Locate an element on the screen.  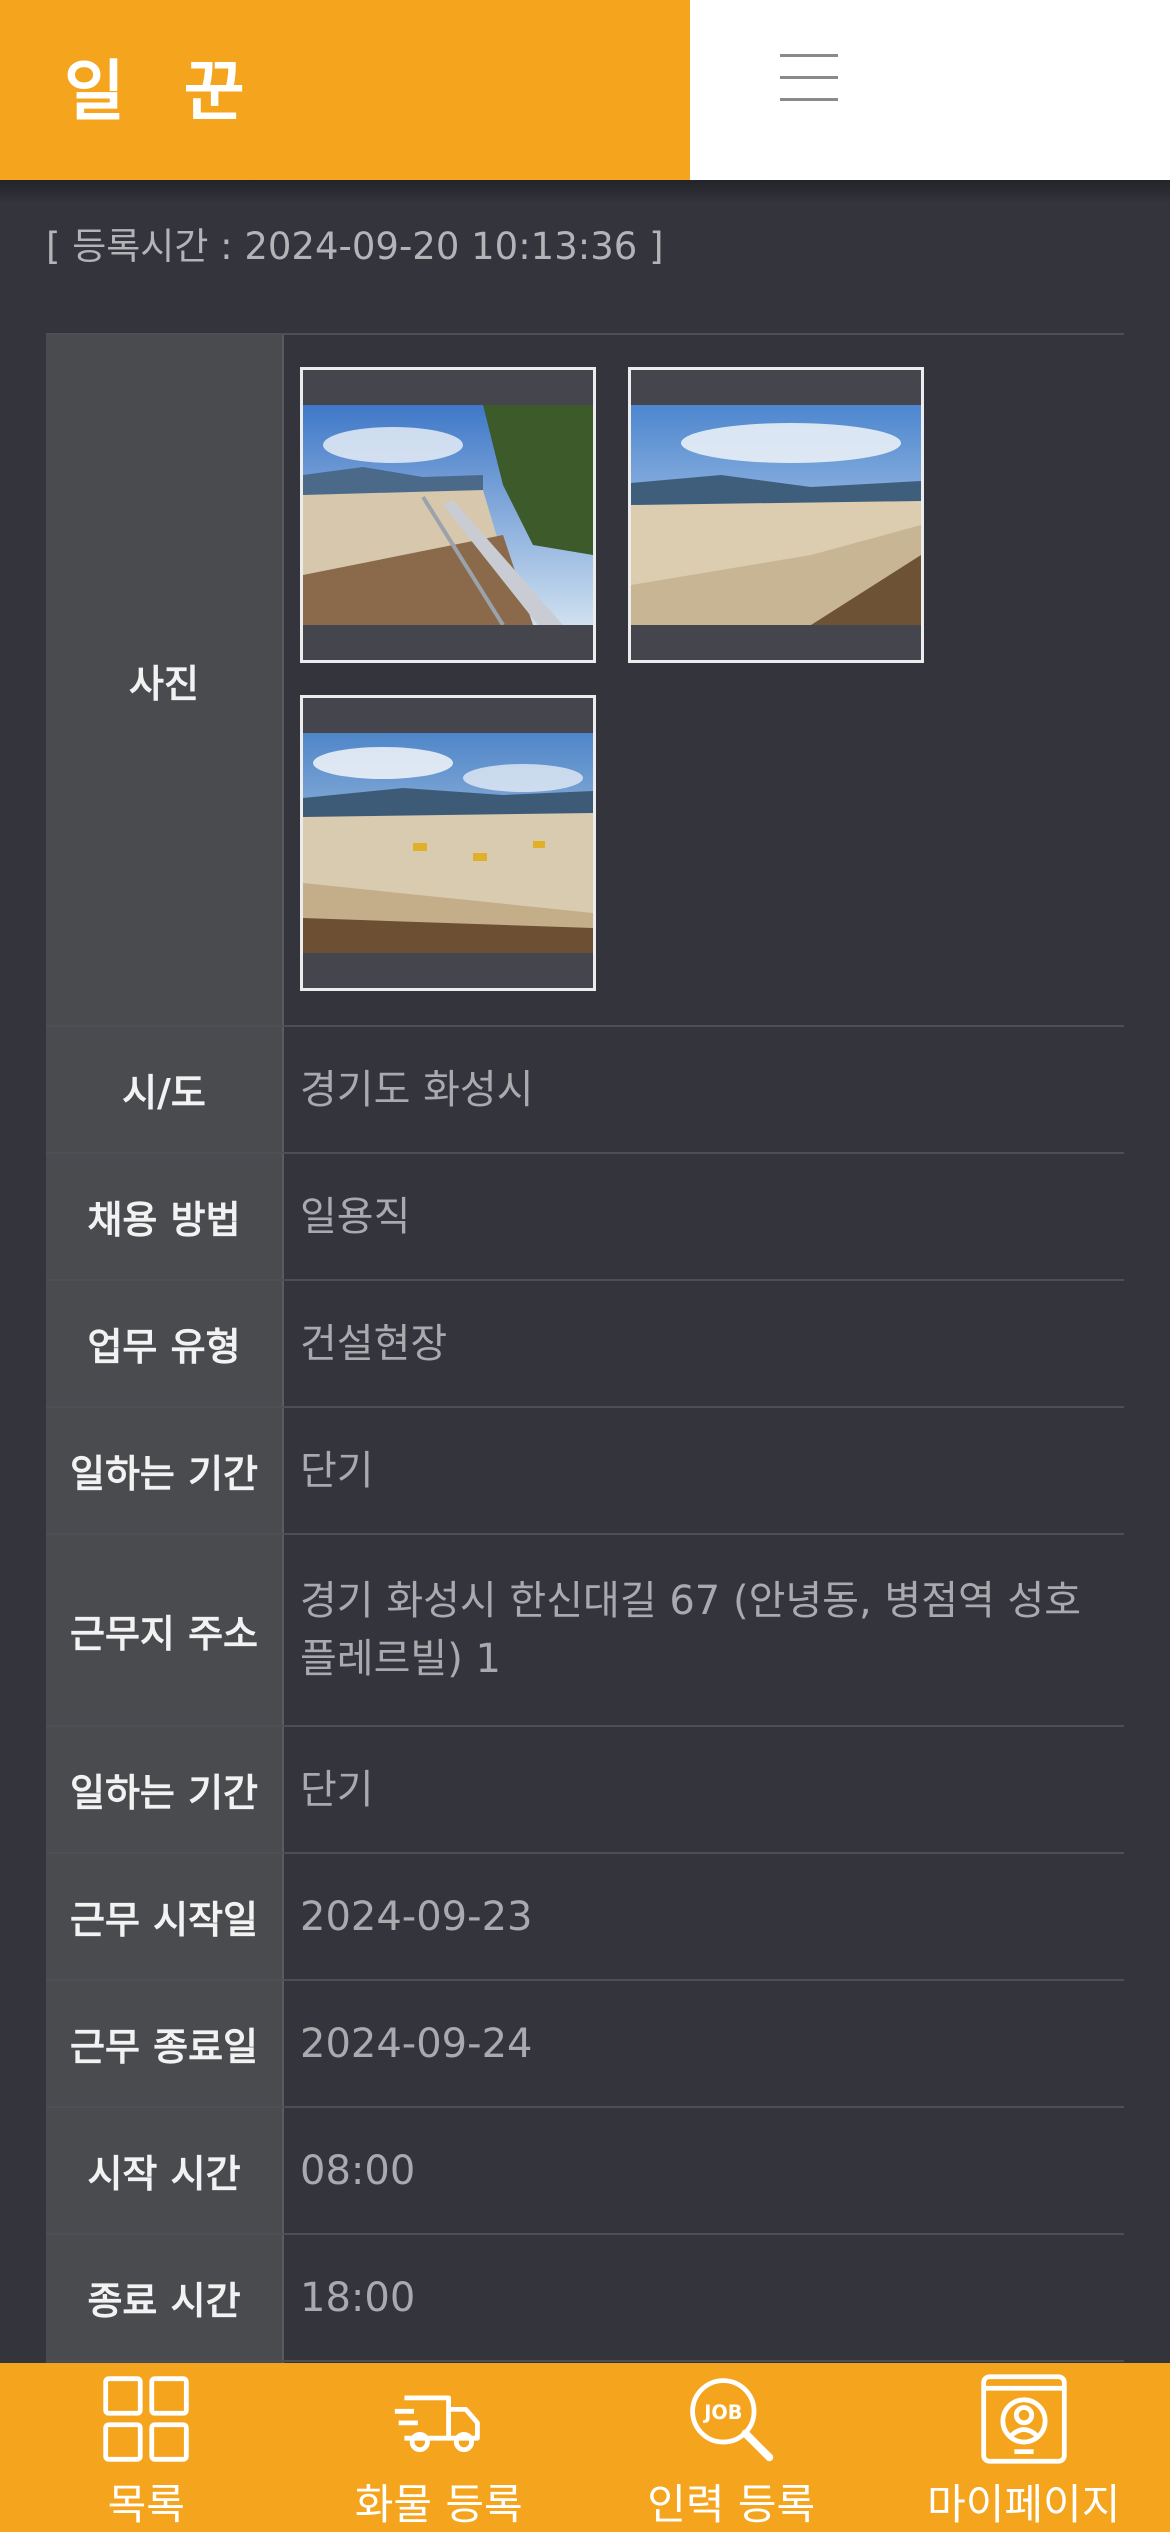
header-shadow is located at coordinates (585, 192).